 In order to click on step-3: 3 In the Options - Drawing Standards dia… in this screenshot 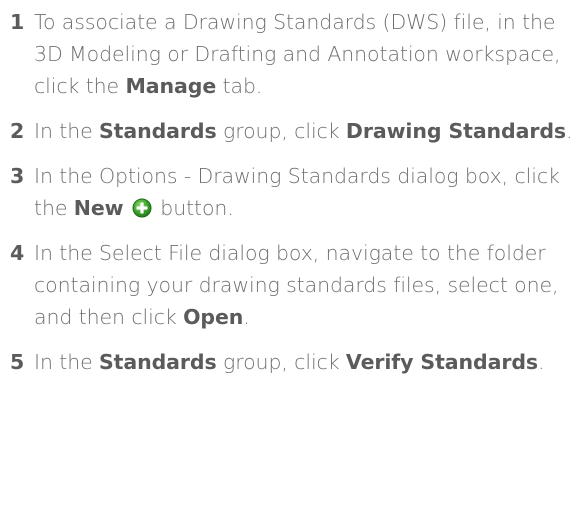, I will do `click(296, 192)`.